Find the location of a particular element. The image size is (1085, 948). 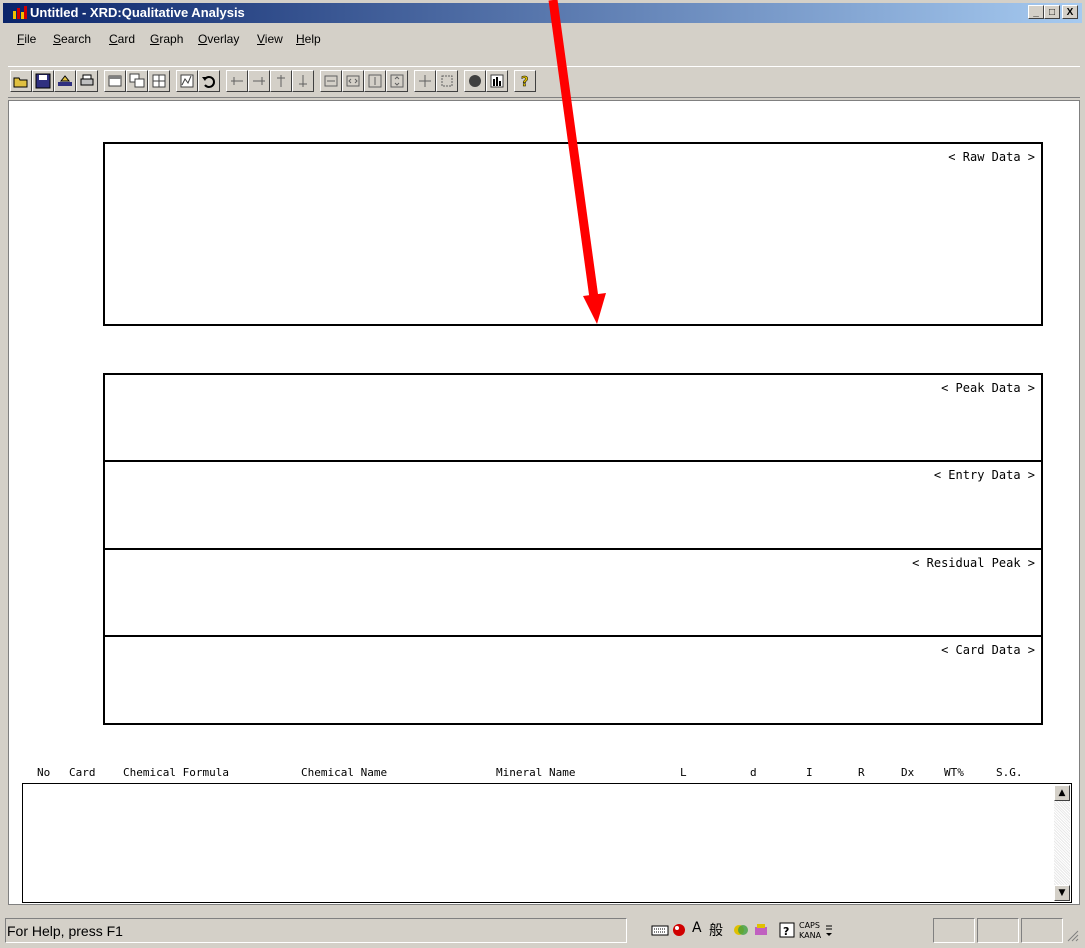

residual-peak-label: < Residual Peak > is located at coordinates (973, 563).